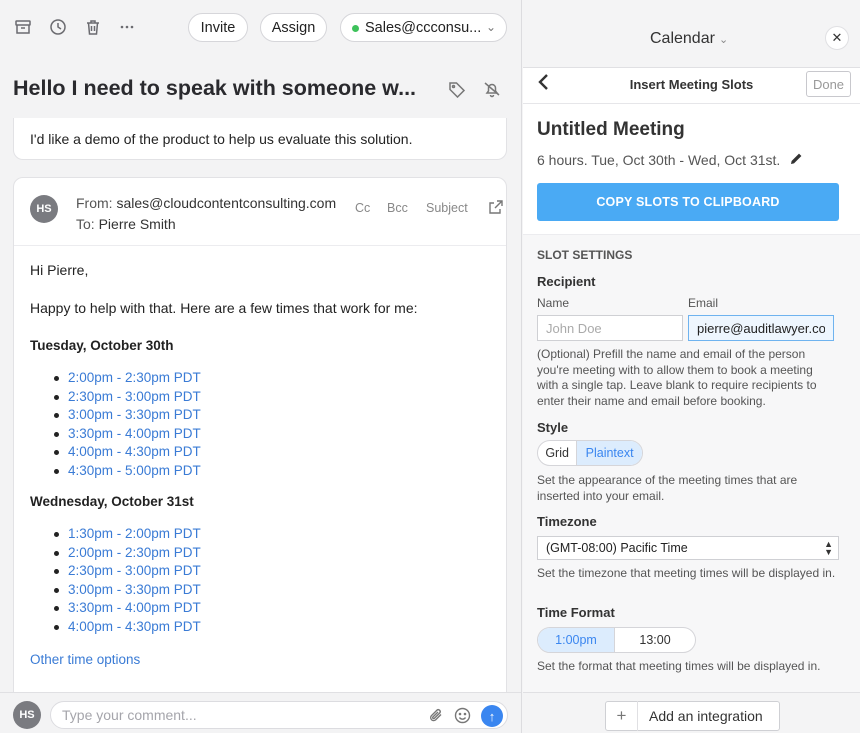 The width and height of the screenshot is (860, 733). Describe the element at coordinates (293, 27) in the screenshot. I see `assign-button: Assign` at that location.